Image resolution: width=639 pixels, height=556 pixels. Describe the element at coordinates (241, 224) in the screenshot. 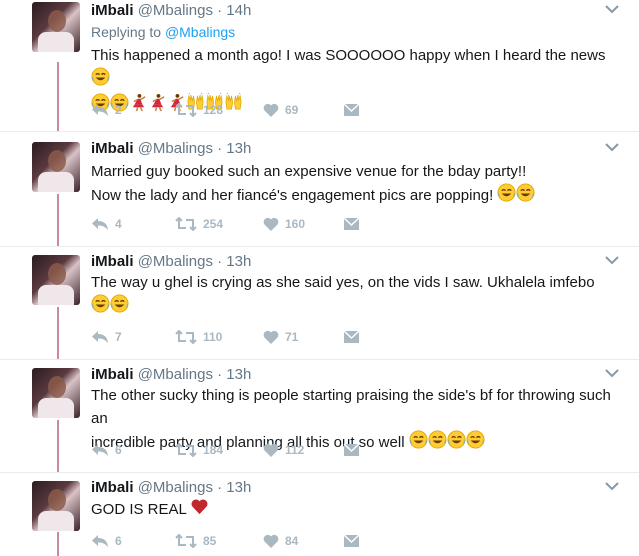

I see `tweet-actions: 4 254 160` at that location.